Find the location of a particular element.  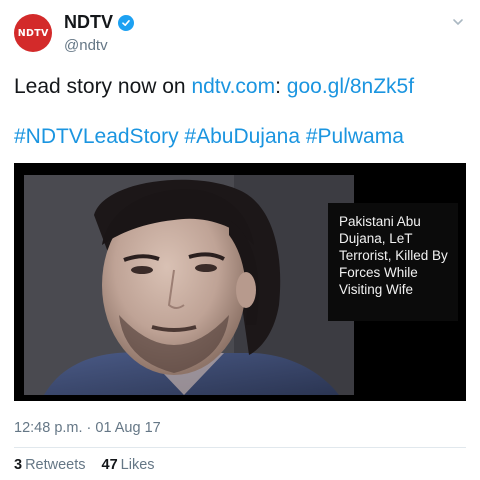

timestamp: 12:48 p.m. · 01 Aug 17 is located at coordinates (87, 428).